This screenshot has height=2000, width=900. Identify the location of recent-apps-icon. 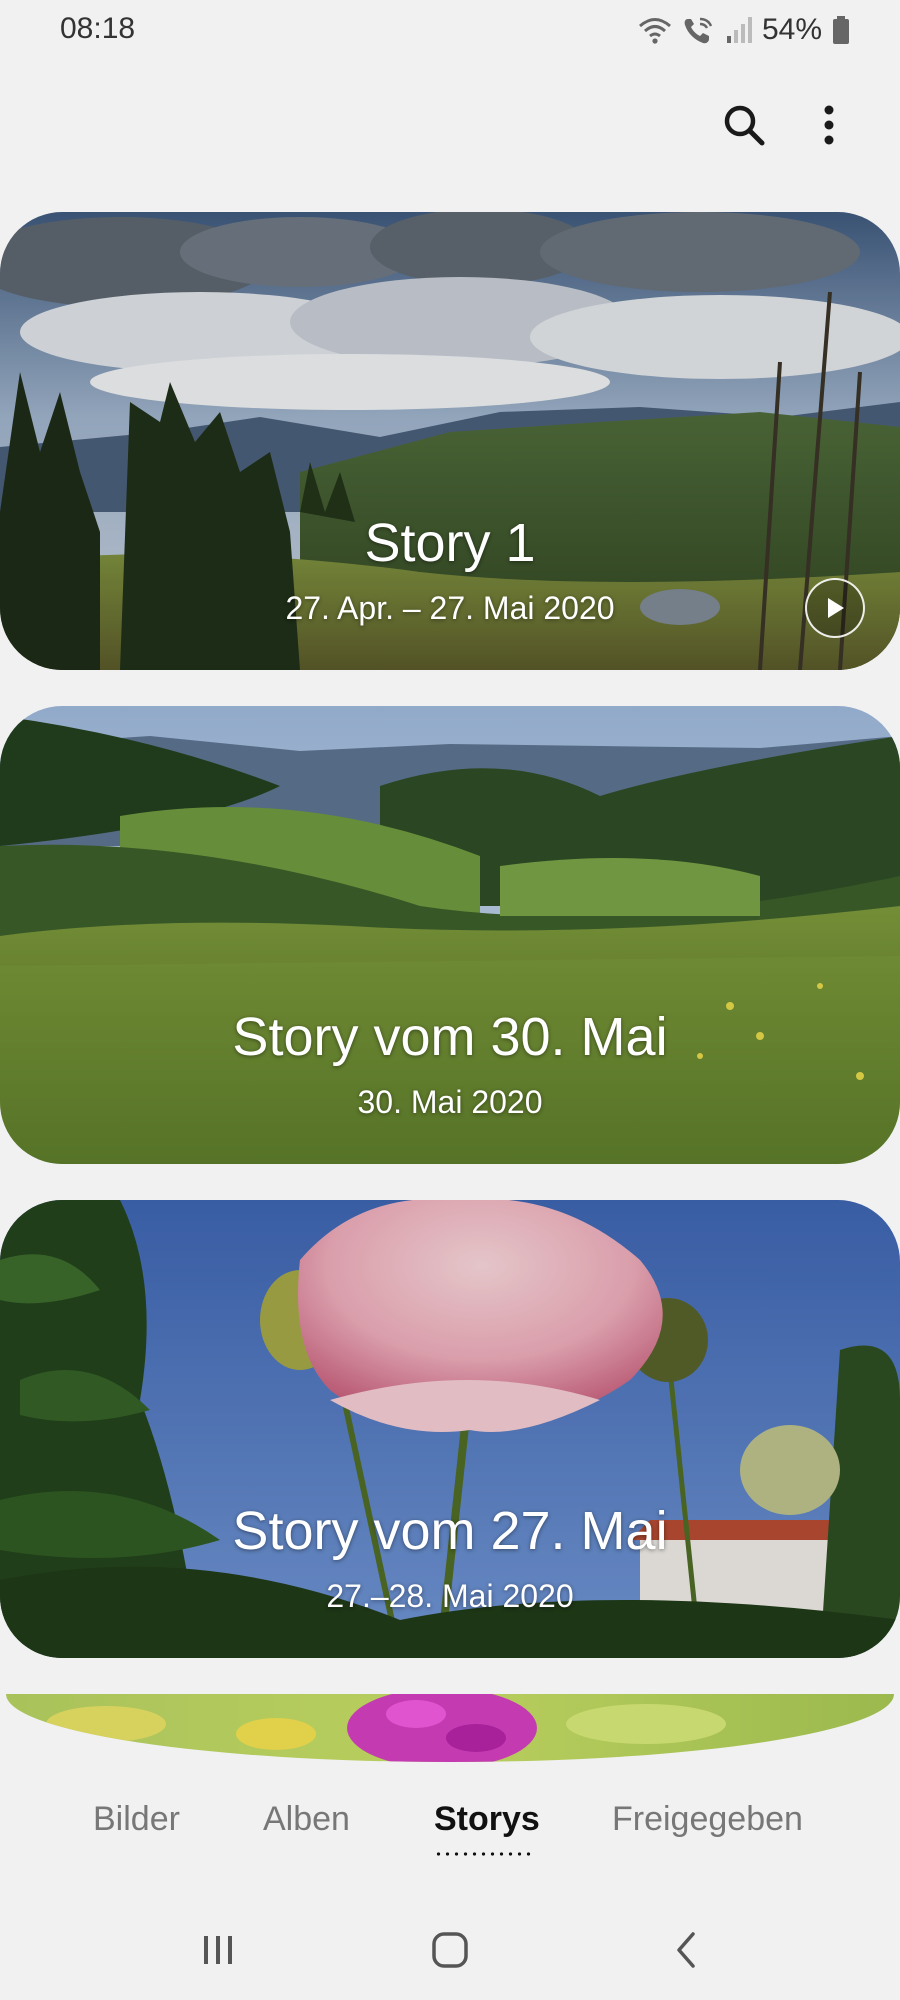
(218, 1950).